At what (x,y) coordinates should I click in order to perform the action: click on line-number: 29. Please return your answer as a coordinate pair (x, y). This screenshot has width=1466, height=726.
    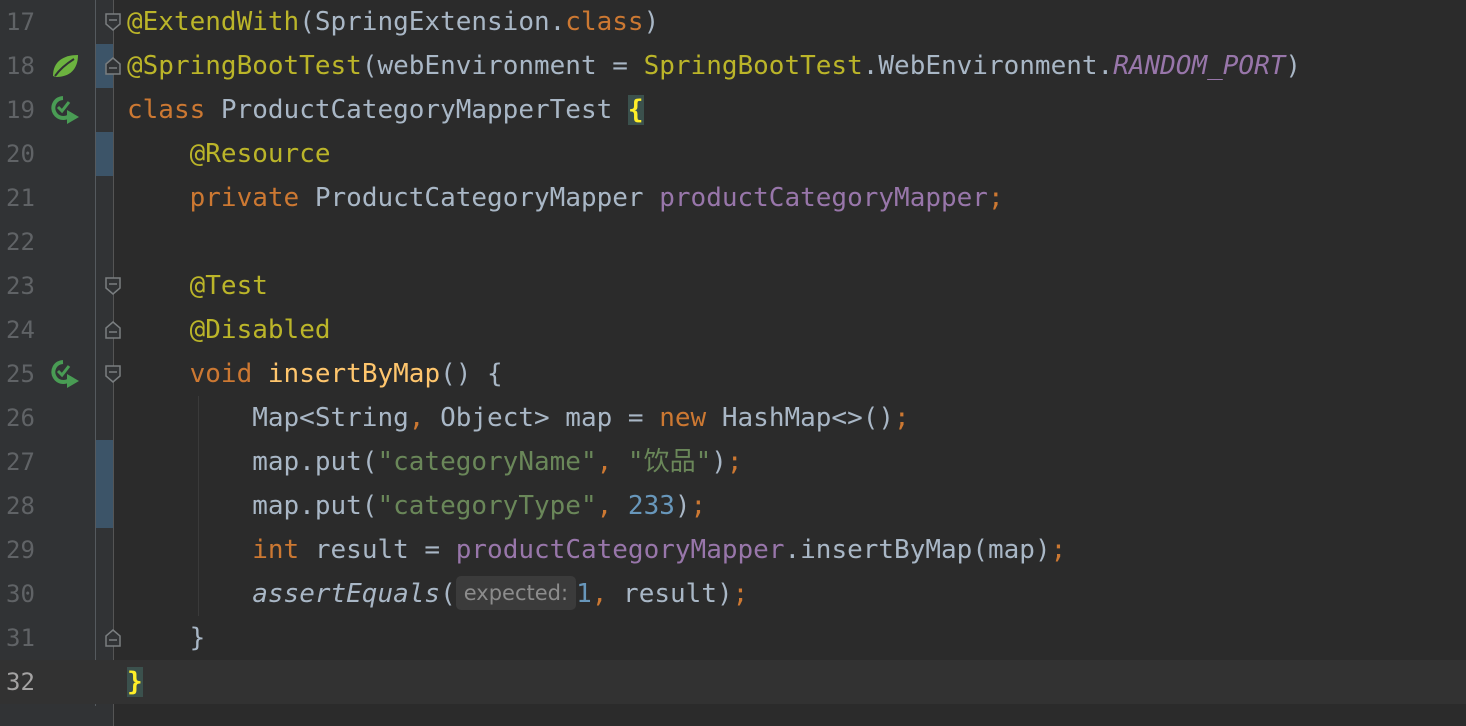
    Looking at the image, I should click on (20, 550).